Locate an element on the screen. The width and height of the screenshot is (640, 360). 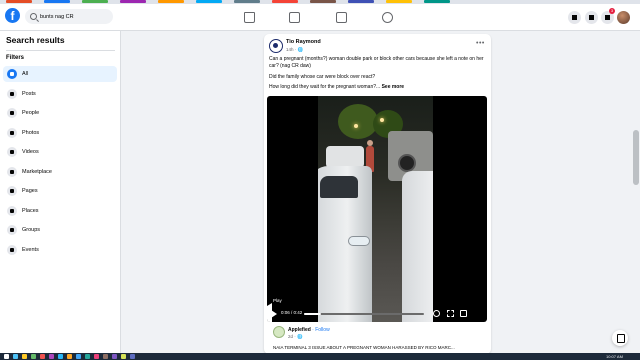
author-avatar is located at coordinates (276, 46).